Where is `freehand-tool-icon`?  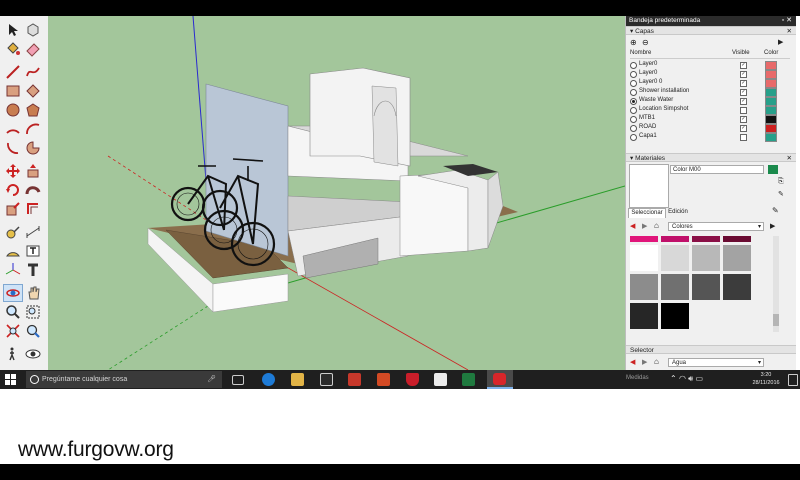
freehand-tool-icon is located at coordinates (33, 72).